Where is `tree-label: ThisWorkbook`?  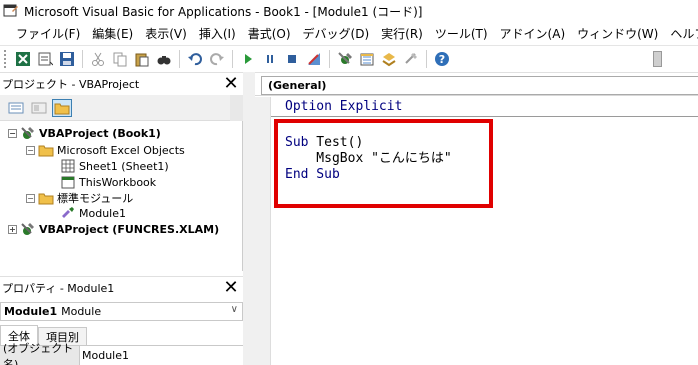
tree-label: ThisWorkbook is located at coordinates (118, 182).